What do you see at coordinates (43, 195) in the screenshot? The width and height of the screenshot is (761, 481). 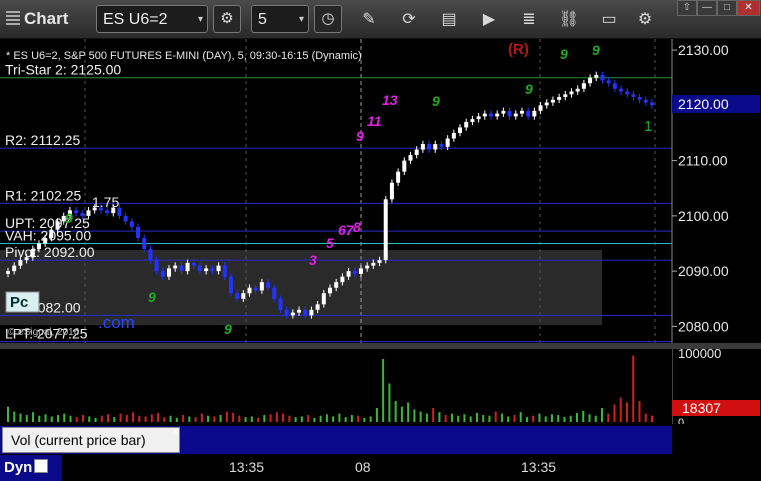 I see `level-label: R1: 2102.25` at bounding box center [43, 195].